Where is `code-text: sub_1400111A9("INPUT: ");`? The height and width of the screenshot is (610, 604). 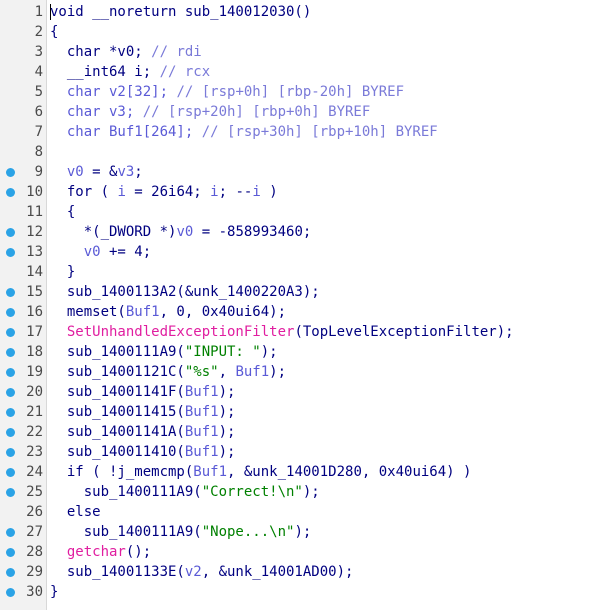
code-text: sub_1400111A9("INPUT: "); is located at coordinates (164, 352).